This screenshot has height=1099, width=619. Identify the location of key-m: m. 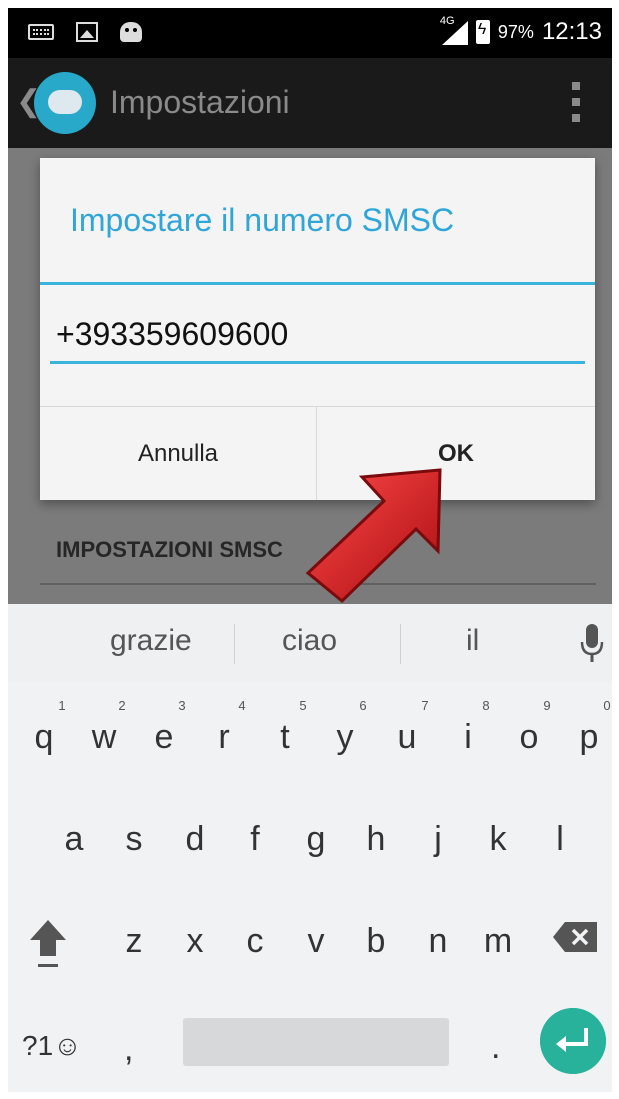
(498, 941).